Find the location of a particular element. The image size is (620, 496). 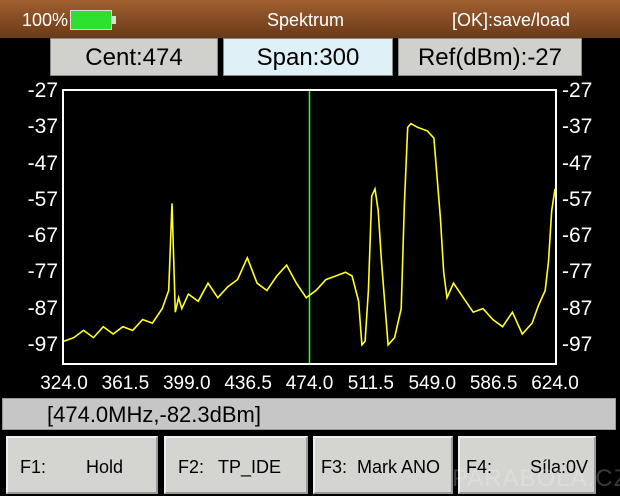

x-tick: 399.0 is located at coordinates (186, 383).